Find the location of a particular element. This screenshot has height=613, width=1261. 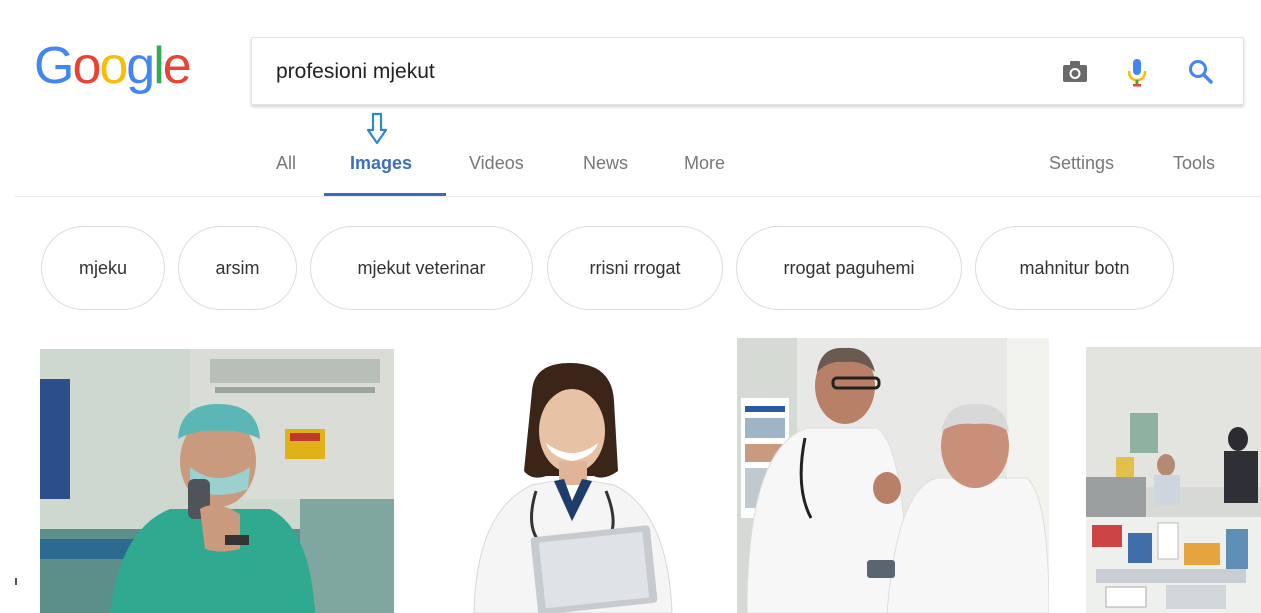

image-result-female-doctor is located at coordinates (572, 487).